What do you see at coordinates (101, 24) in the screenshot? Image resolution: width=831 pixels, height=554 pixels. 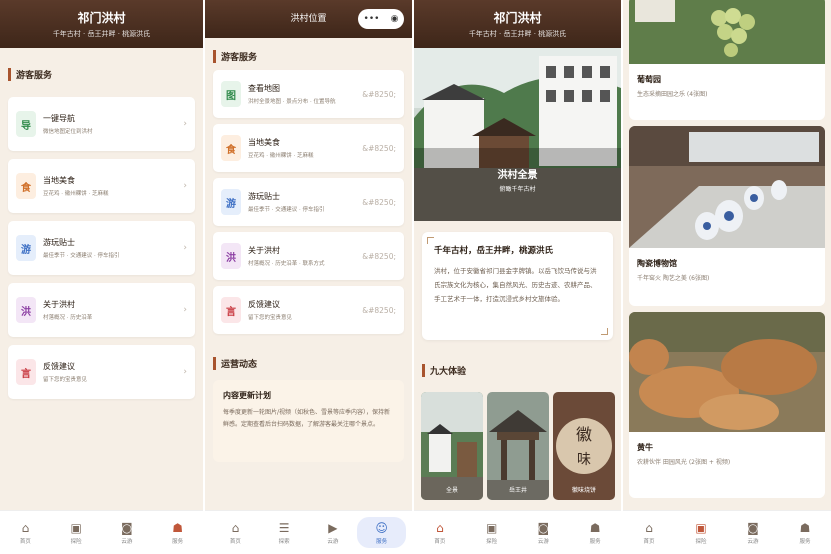 I see `app-header: 祁门洪村 千年古村 · 岳王井畔 · 桃源洪氏` at bounding box center [101, 24].